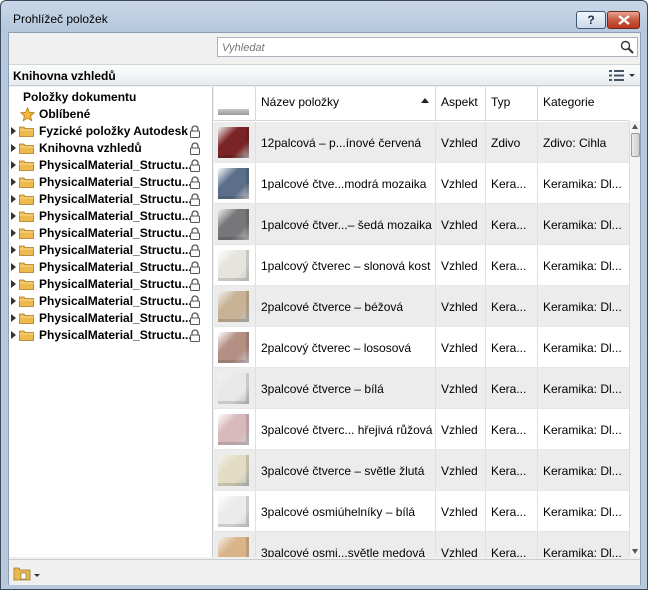 This screenshot has height=590, width=648. I want to click on tree-folder-item: Knihovna vzhledů, so click(111, 148).